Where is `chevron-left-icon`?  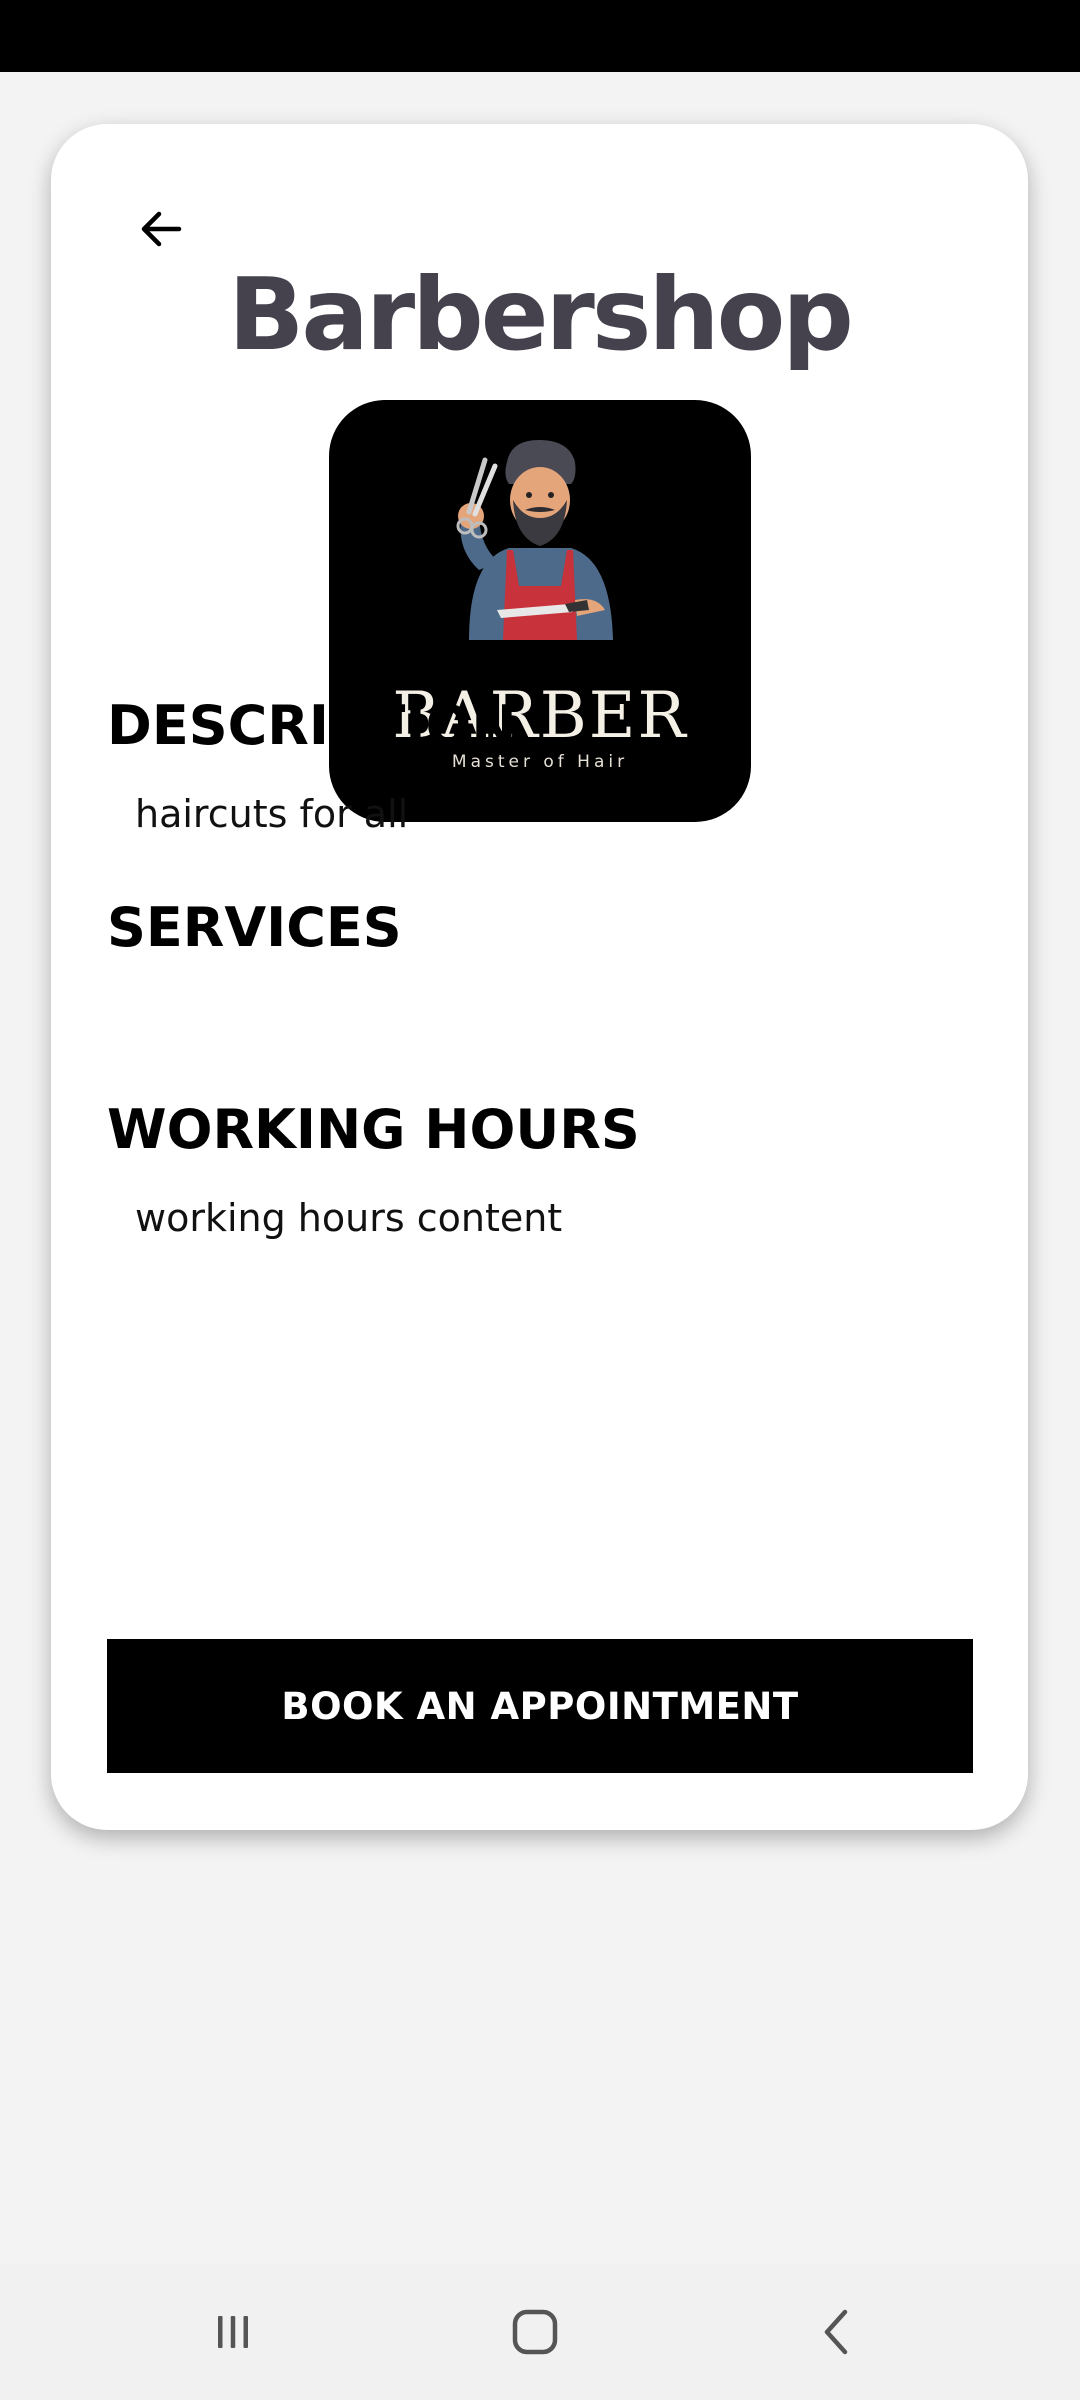 chevron-left-icon is located at coordinates (836, 2332).